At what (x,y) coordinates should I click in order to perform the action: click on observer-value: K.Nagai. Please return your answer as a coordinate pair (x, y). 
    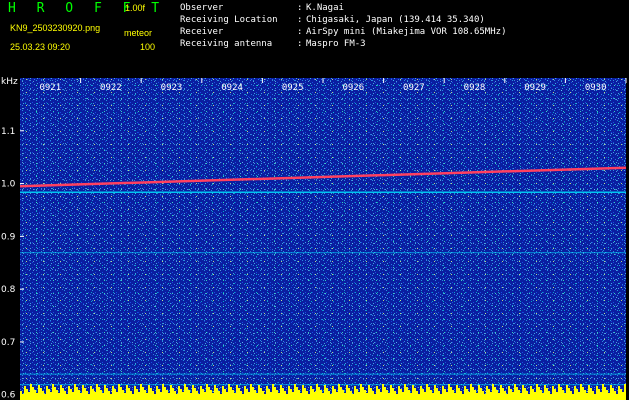
    Looking at the image, I should click on (325, 8).